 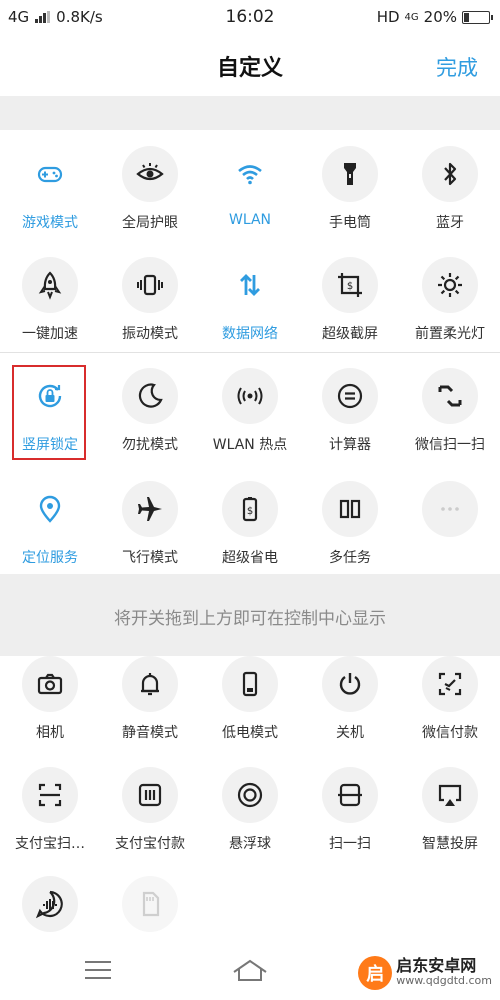 What do you see at coordinates (350, 223) in the screenshot?
I see `tile-label: 手电筒` at bounding box center [350, 223].